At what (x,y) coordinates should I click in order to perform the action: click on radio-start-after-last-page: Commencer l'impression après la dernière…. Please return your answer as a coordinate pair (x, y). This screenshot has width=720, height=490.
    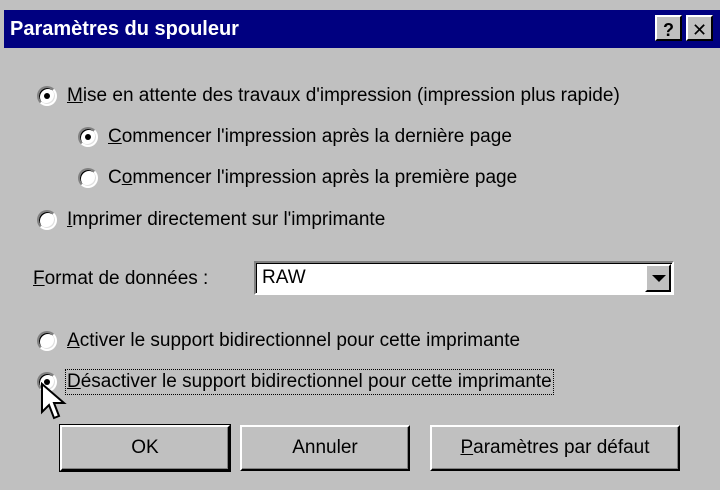
    Looking at the image, I should click on (295, 137).